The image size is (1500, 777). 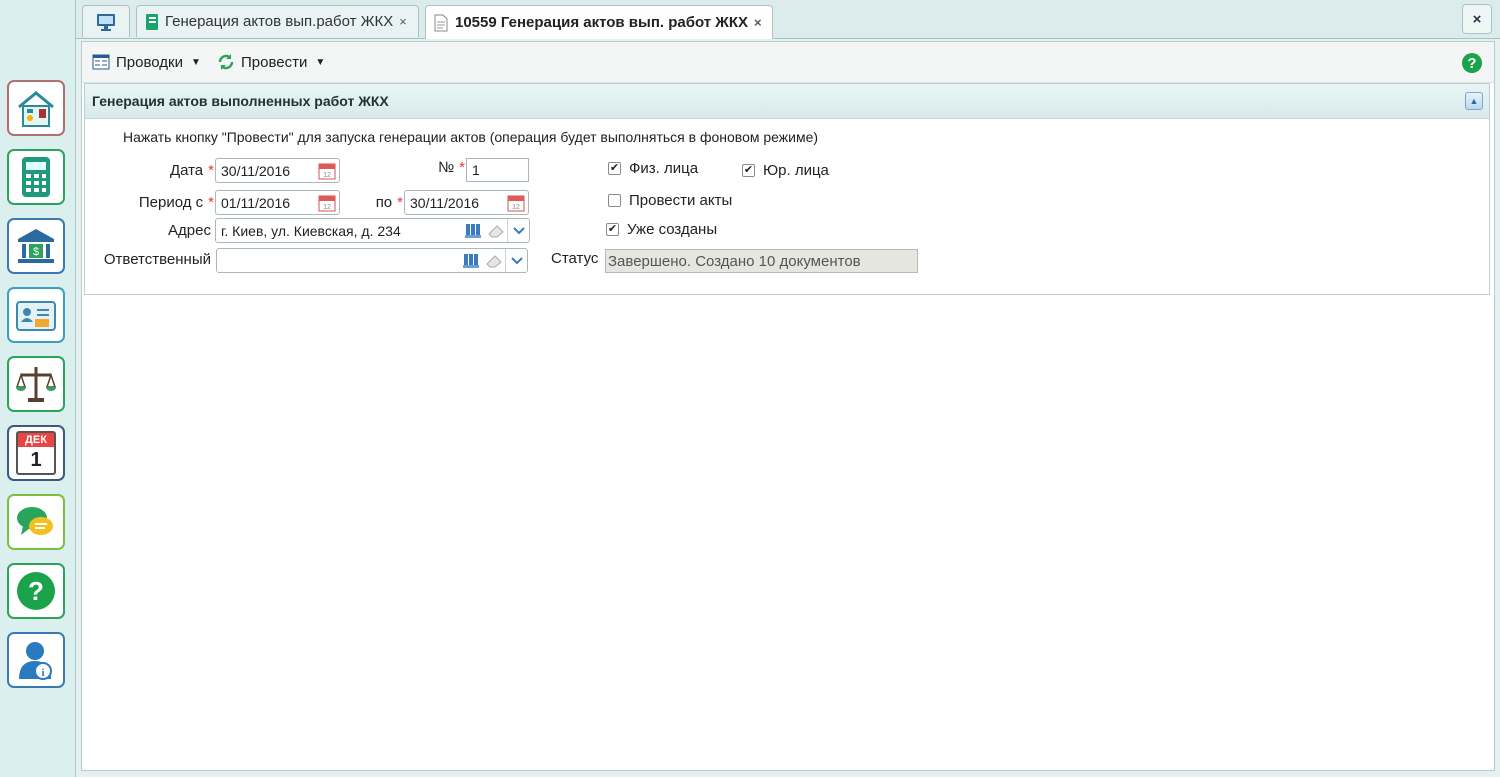 I want to click on left-sidebar: $ ДЕК 1 ? i, so click(x=38, y=388).